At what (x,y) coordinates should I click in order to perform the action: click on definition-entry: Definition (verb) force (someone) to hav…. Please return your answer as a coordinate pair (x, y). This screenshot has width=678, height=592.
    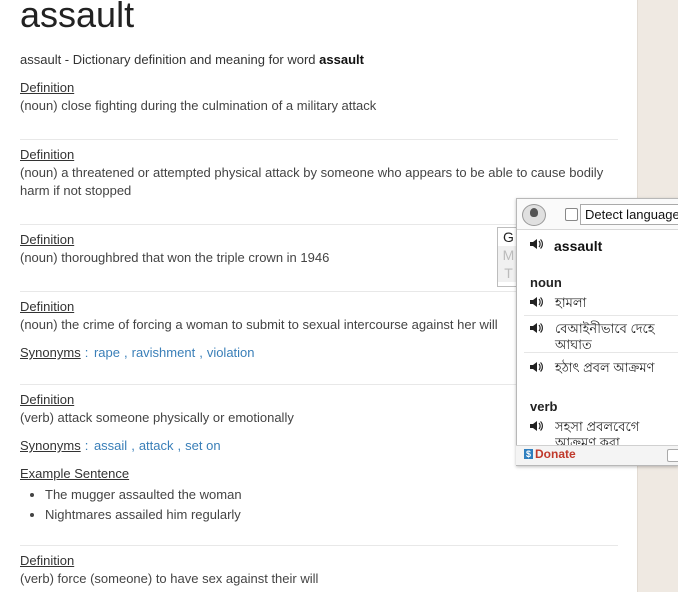
    Looking at the image, I should click on (319, 570).